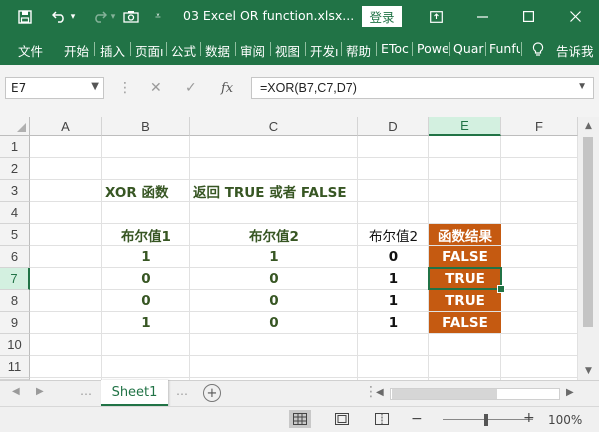 The height and width of the screenshot is (432, 599). What do you see at coordinates (15, 345) in the screenshot?
I see `row-header-10: 10` at bounding box center [15, 345].